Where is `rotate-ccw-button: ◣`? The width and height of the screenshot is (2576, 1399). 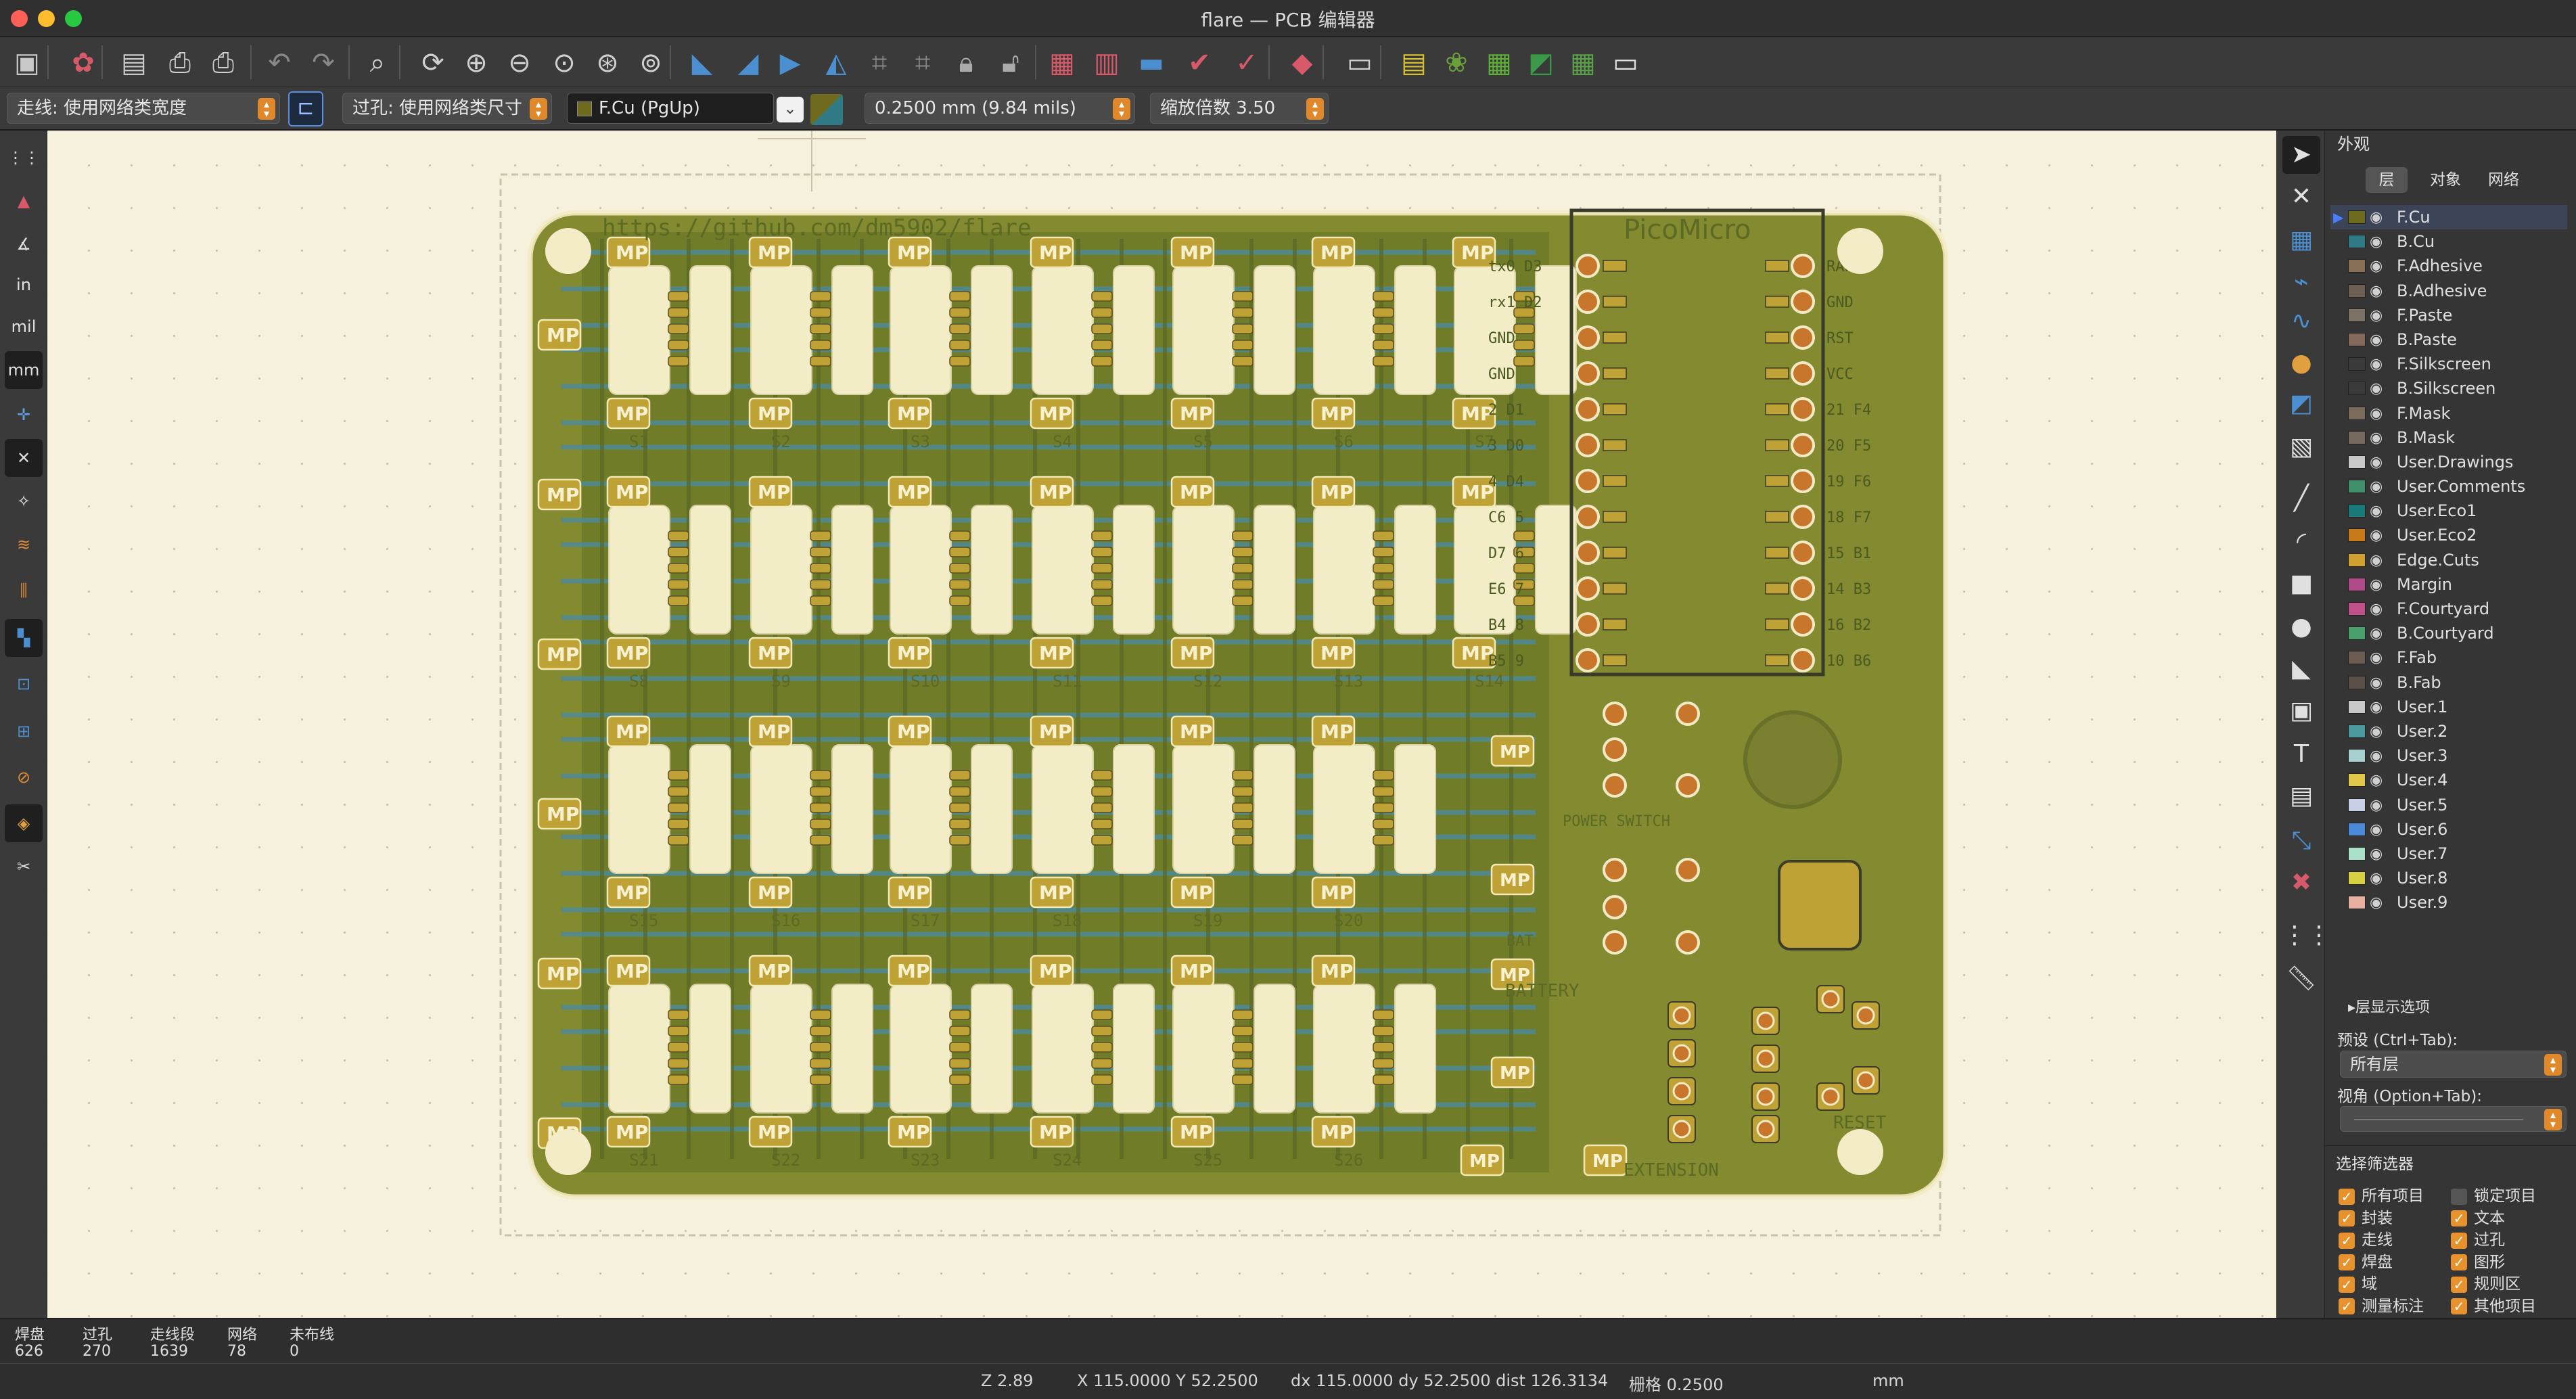 rotate-ccw-button: ◣ is located at coordinates (702, 63).